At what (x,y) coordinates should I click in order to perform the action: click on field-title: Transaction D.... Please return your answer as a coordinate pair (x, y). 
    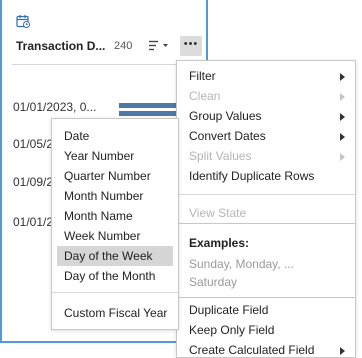
    Looking at the image, I should click on (61, 46).